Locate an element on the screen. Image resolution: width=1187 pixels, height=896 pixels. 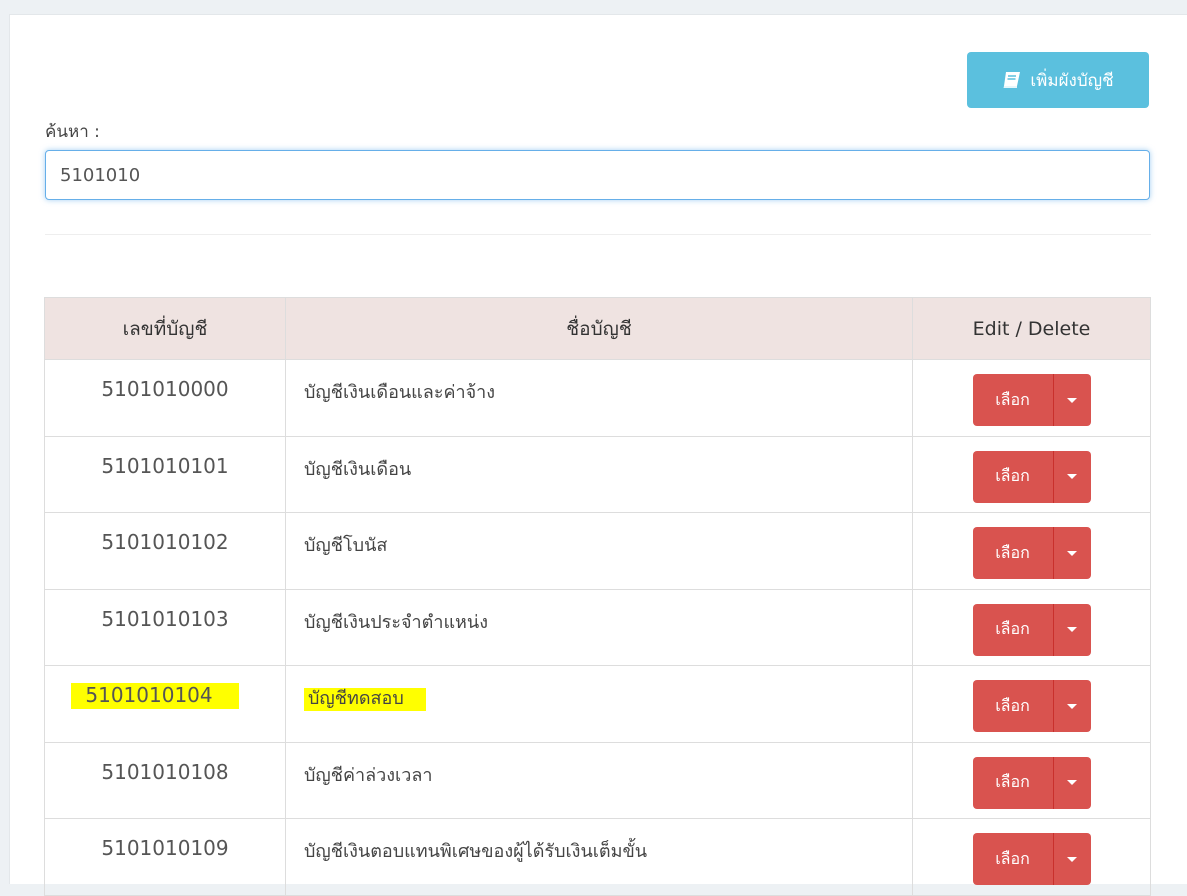
header-account-number: เลขที่บัญชี is located at coordinates (165, 328).